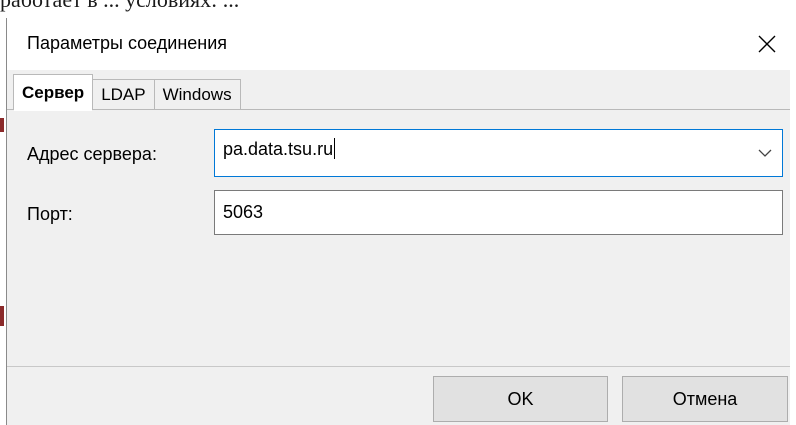 The image size is (796, 425). I want to click on server-address-combobox: pa.data.tsu.ru, so click(498, 153).